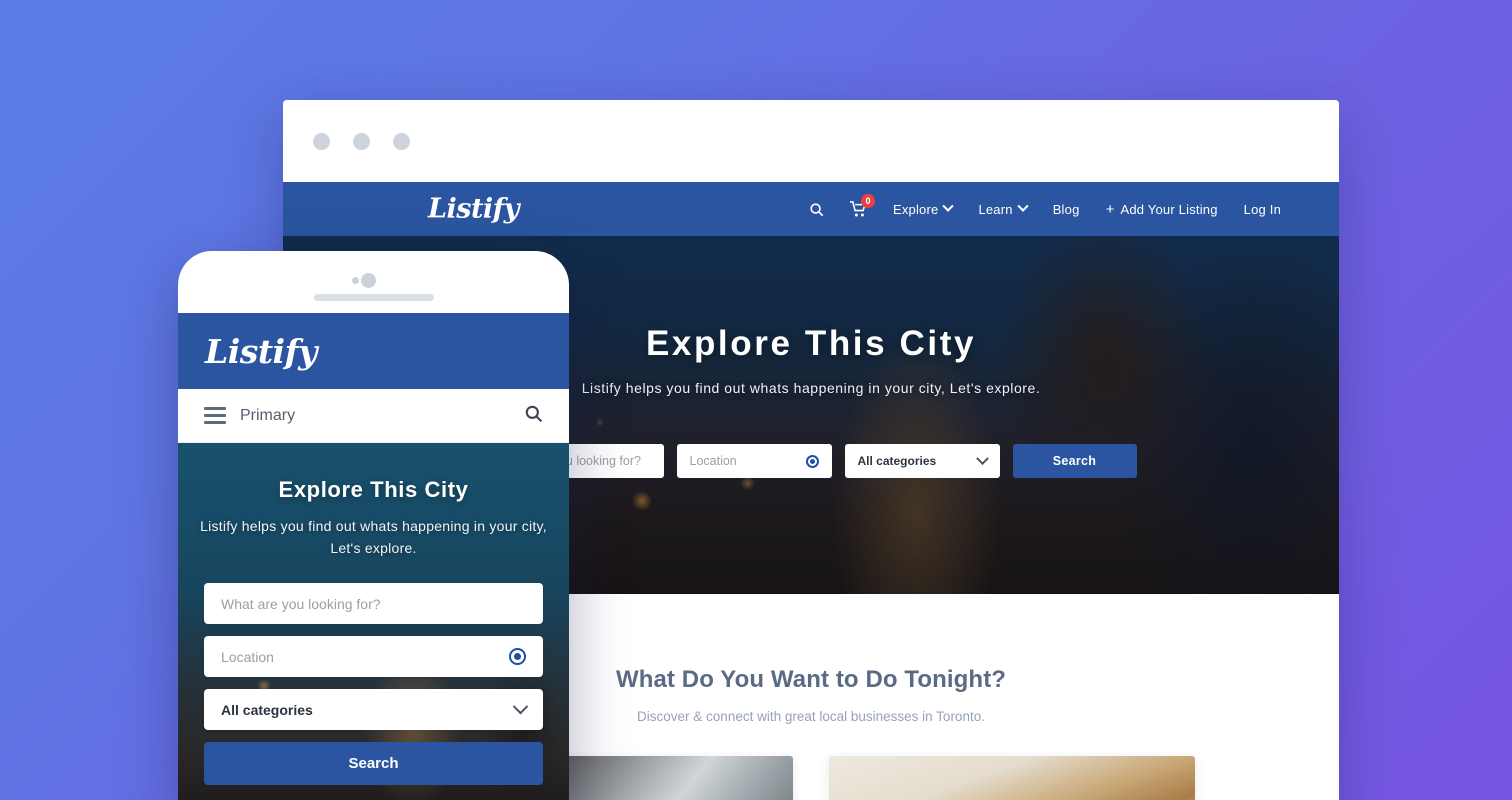 The image size is (1512, 800). I want to click on nav-item-explore-label: Explore, so click(915, 209).